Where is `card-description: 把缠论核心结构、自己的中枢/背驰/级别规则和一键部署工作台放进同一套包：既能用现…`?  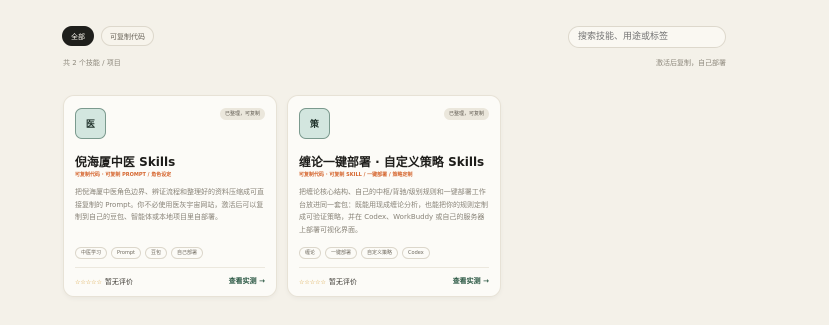 card-description: 把缠论核心结构、自己的中枢/背驰/级别规则和一键部署工作台放进同一套包：既能用现… is located at coordinates (393, 211).